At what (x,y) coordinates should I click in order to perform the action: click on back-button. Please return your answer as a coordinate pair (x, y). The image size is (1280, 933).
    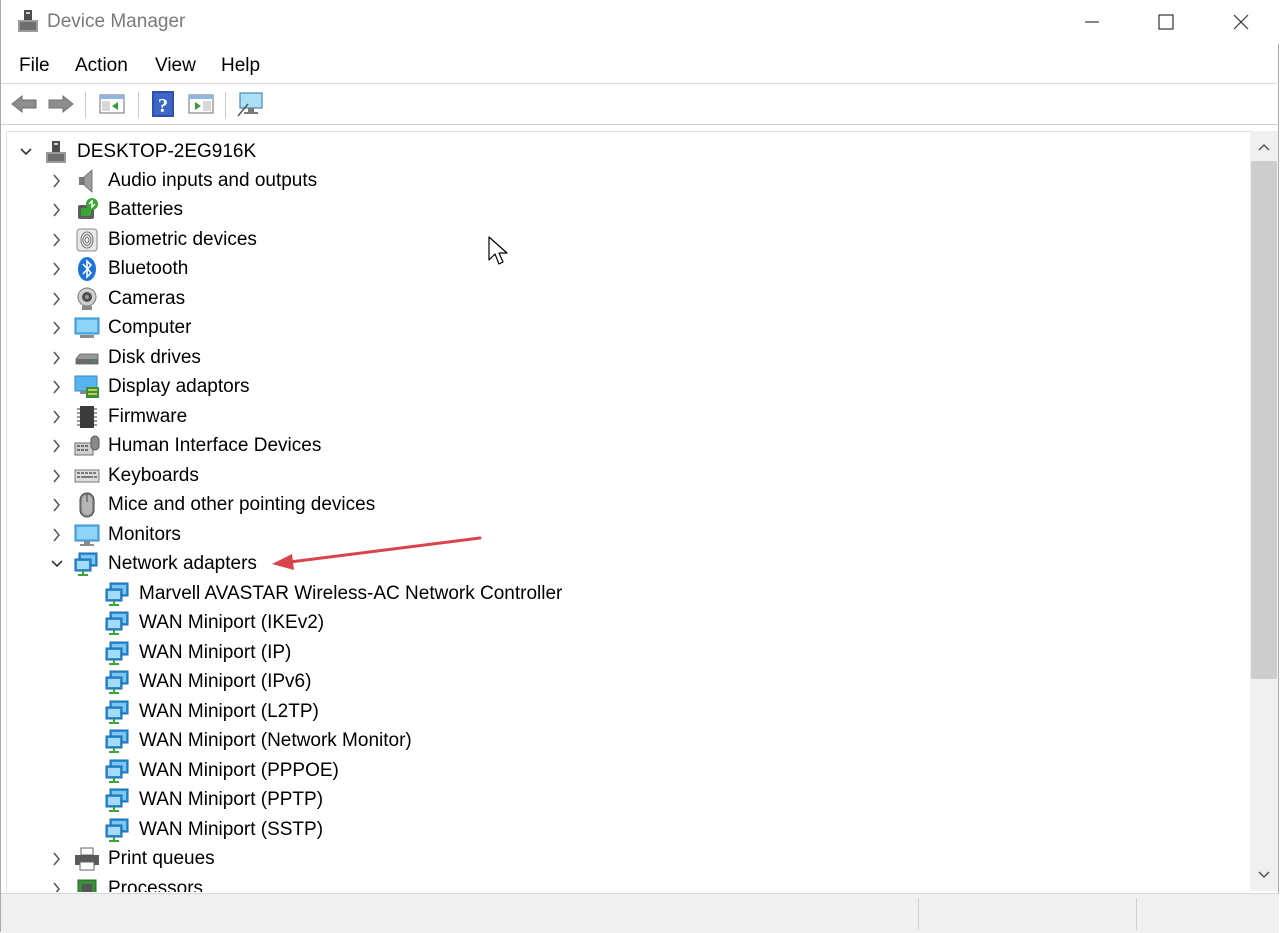
    Looking at the image, I should click on (24, 104).